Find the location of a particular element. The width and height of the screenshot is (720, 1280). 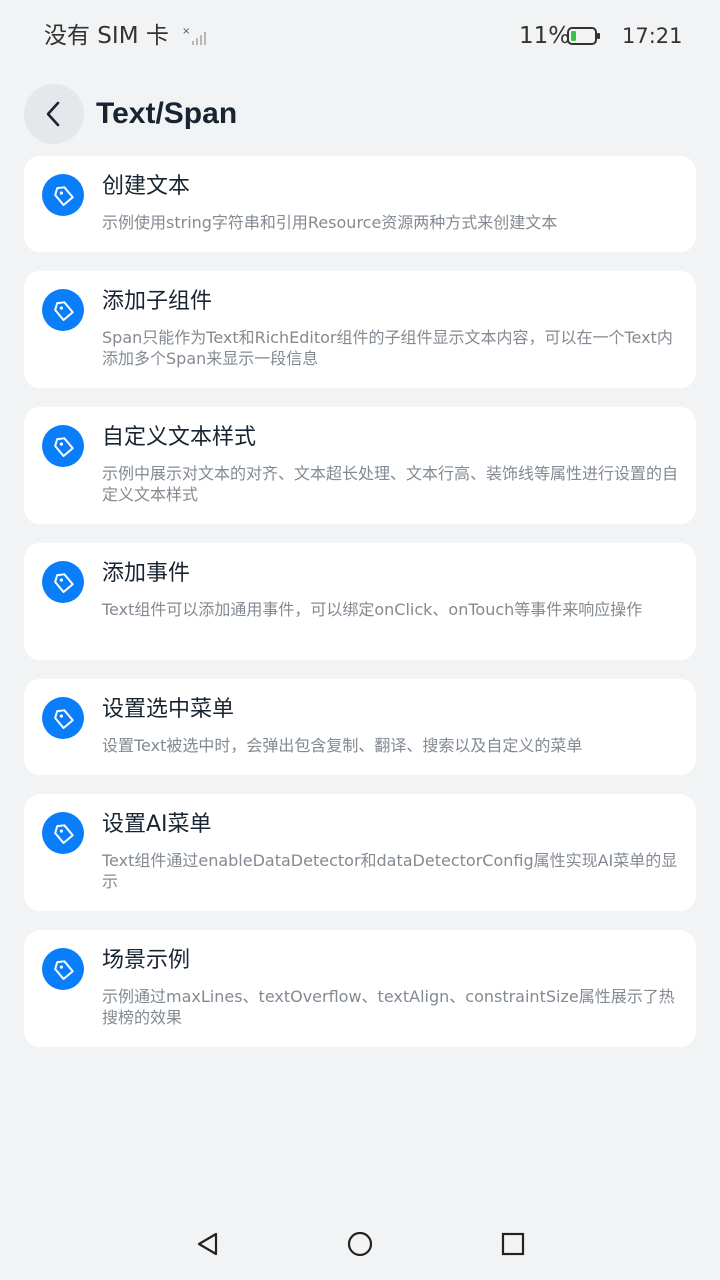

list-item-title: 添加子组件 is located at coordinates (157, 301).